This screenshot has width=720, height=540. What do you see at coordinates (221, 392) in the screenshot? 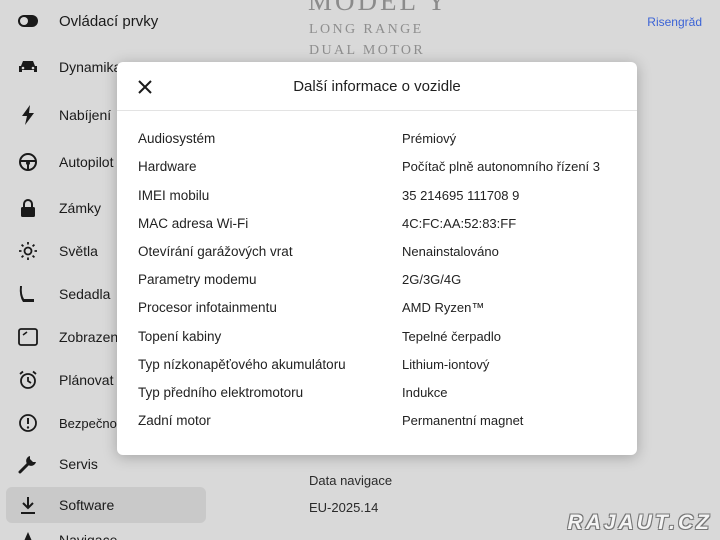
I see `info-key: Typ předního elektromotoru` at bounding box center [221, 392].